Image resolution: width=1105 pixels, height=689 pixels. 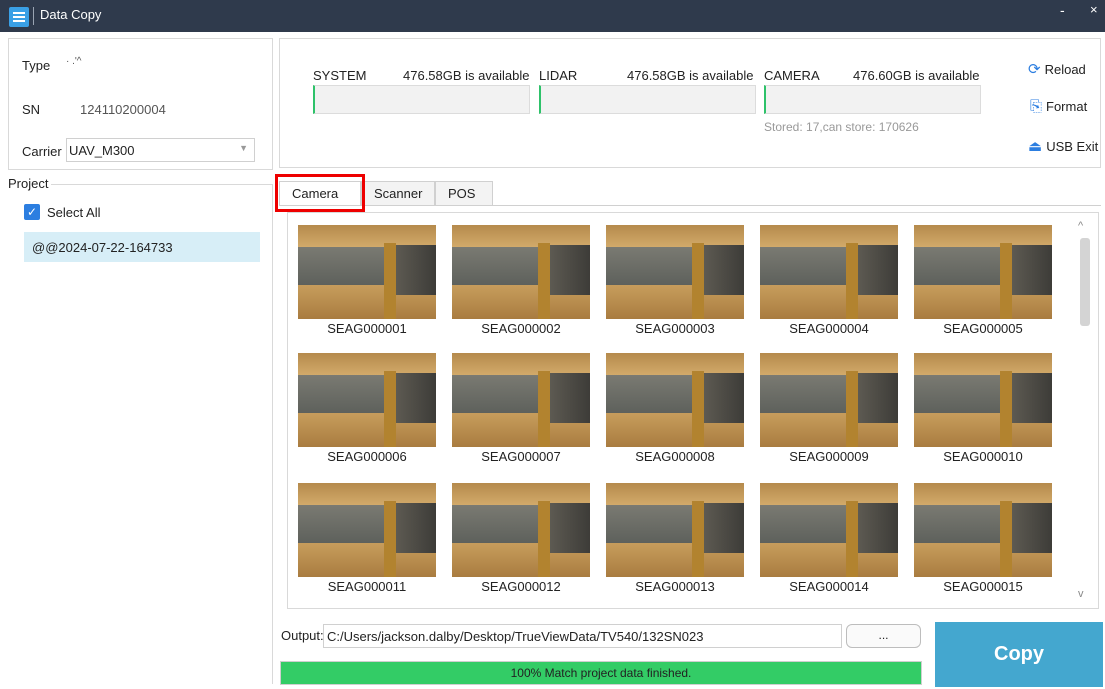 What do you see at coordinates (19, 17) in the screenshot?
I see `menu-icon` at bounding box center [19, 17].